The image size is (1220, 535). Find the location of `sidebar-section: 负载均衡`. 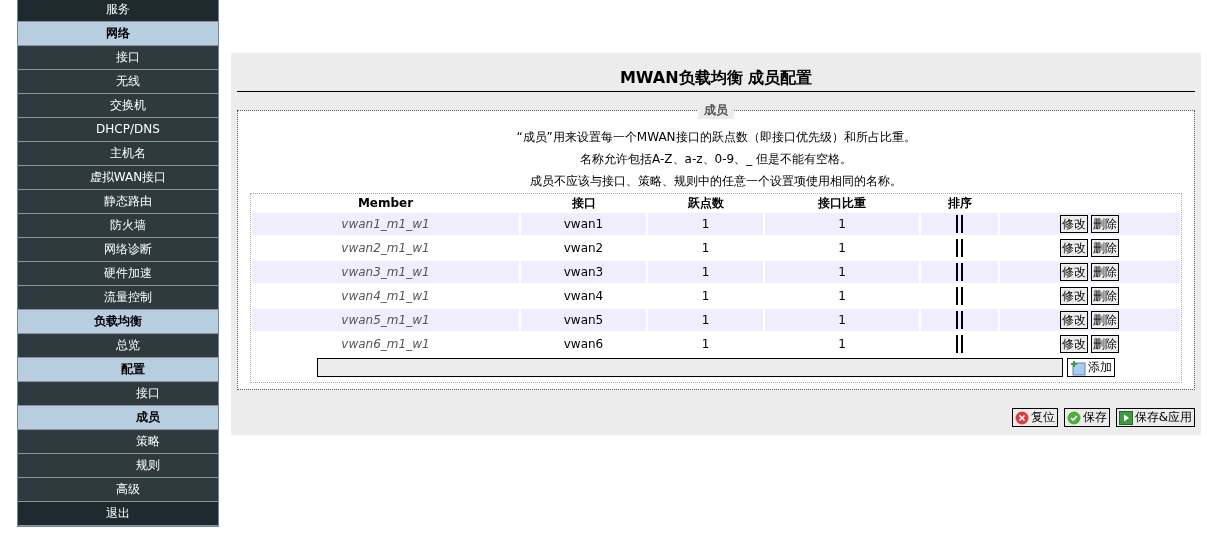

sidebar-section: 负载均衡 is located at coordinates (118, 322).